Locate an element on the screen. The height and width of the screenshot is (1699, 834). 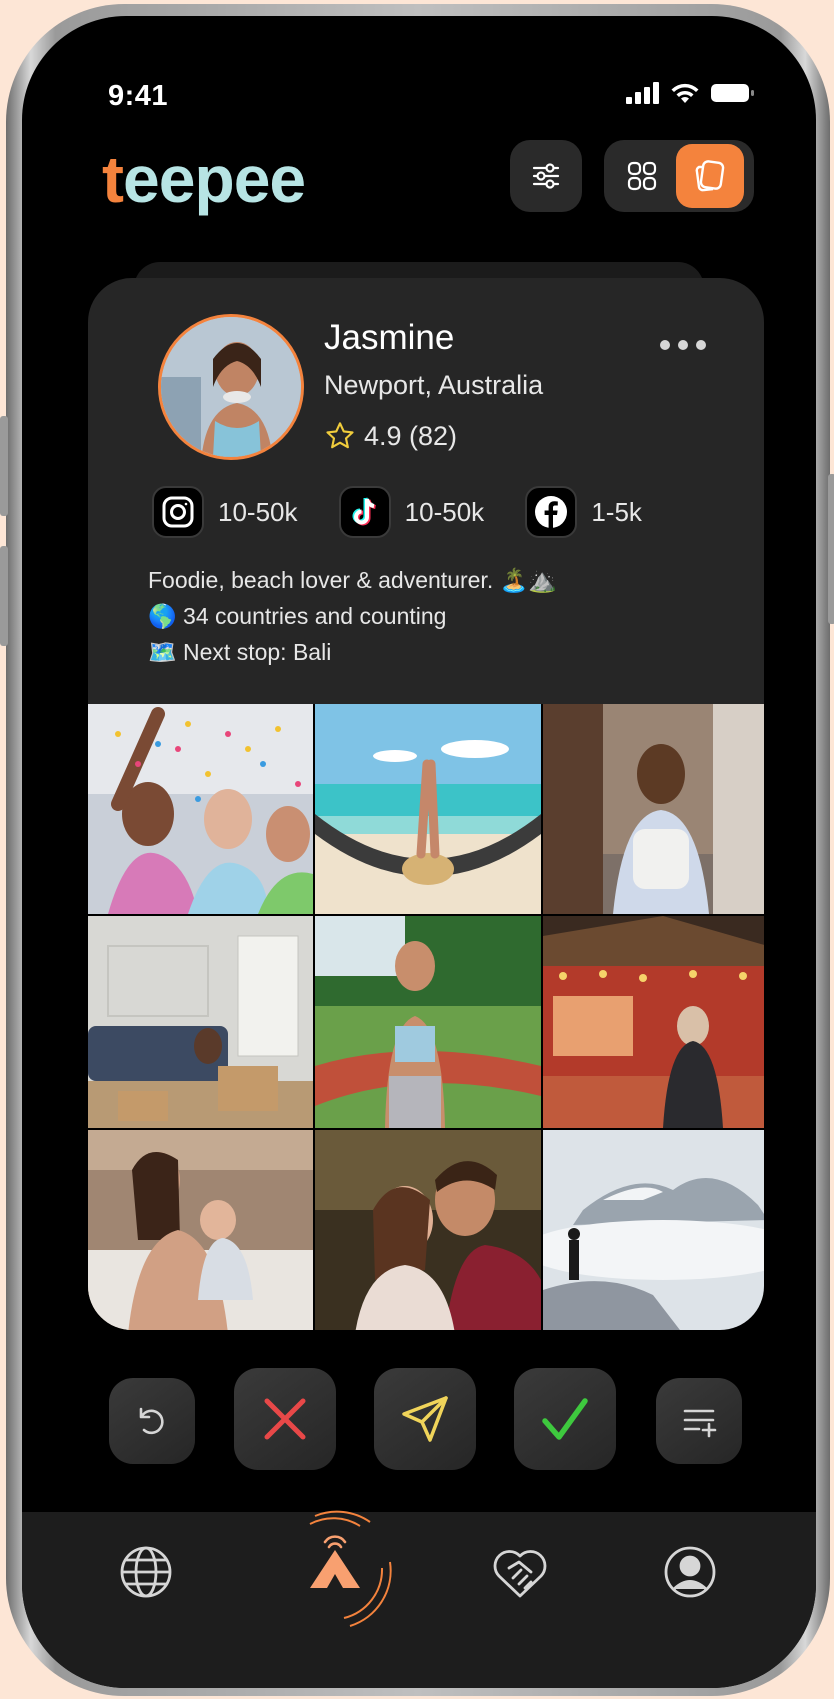
star-icon is located at coordinates (340, 435).